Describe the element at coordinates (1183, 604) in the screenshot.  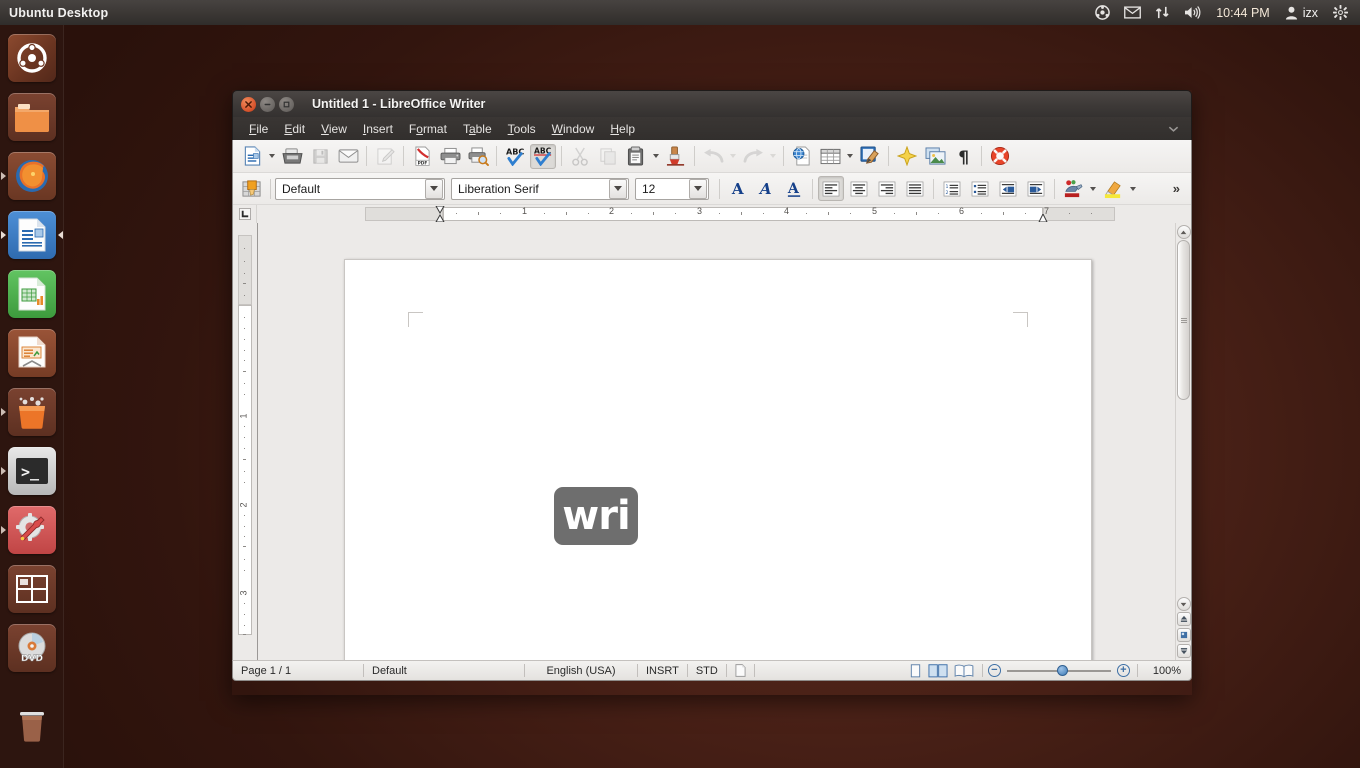
I see `scroll-down-button` at that location.